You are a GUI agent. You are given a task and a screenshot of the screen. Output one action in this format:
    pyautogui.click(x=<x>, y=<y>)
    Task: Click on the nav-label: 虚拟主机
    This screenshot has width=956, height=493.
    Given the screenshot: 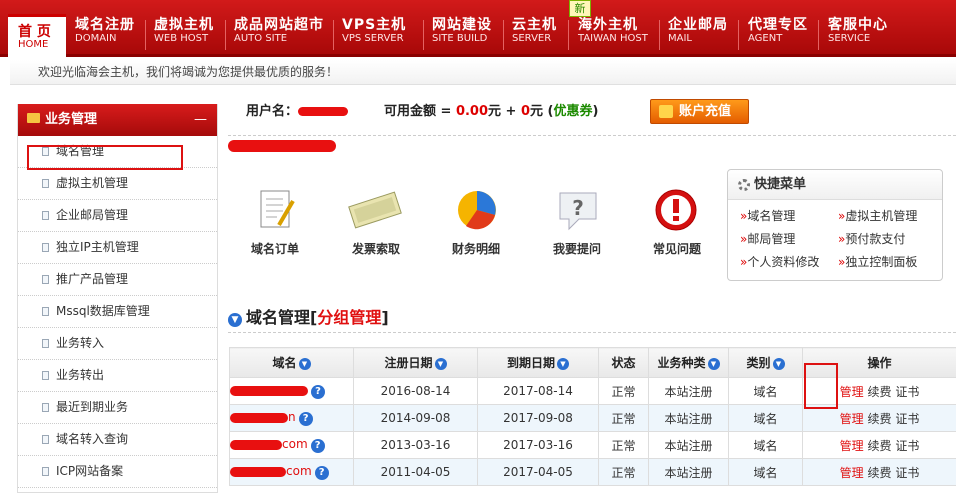 What is the action you would take?
    pyautogui.click(x=184, y=25)
    